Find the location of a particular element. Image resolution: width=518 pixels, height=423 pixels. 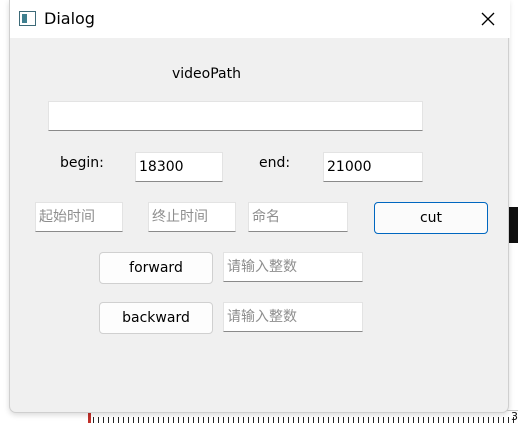

begin-input is located at coordinates (179, 167).